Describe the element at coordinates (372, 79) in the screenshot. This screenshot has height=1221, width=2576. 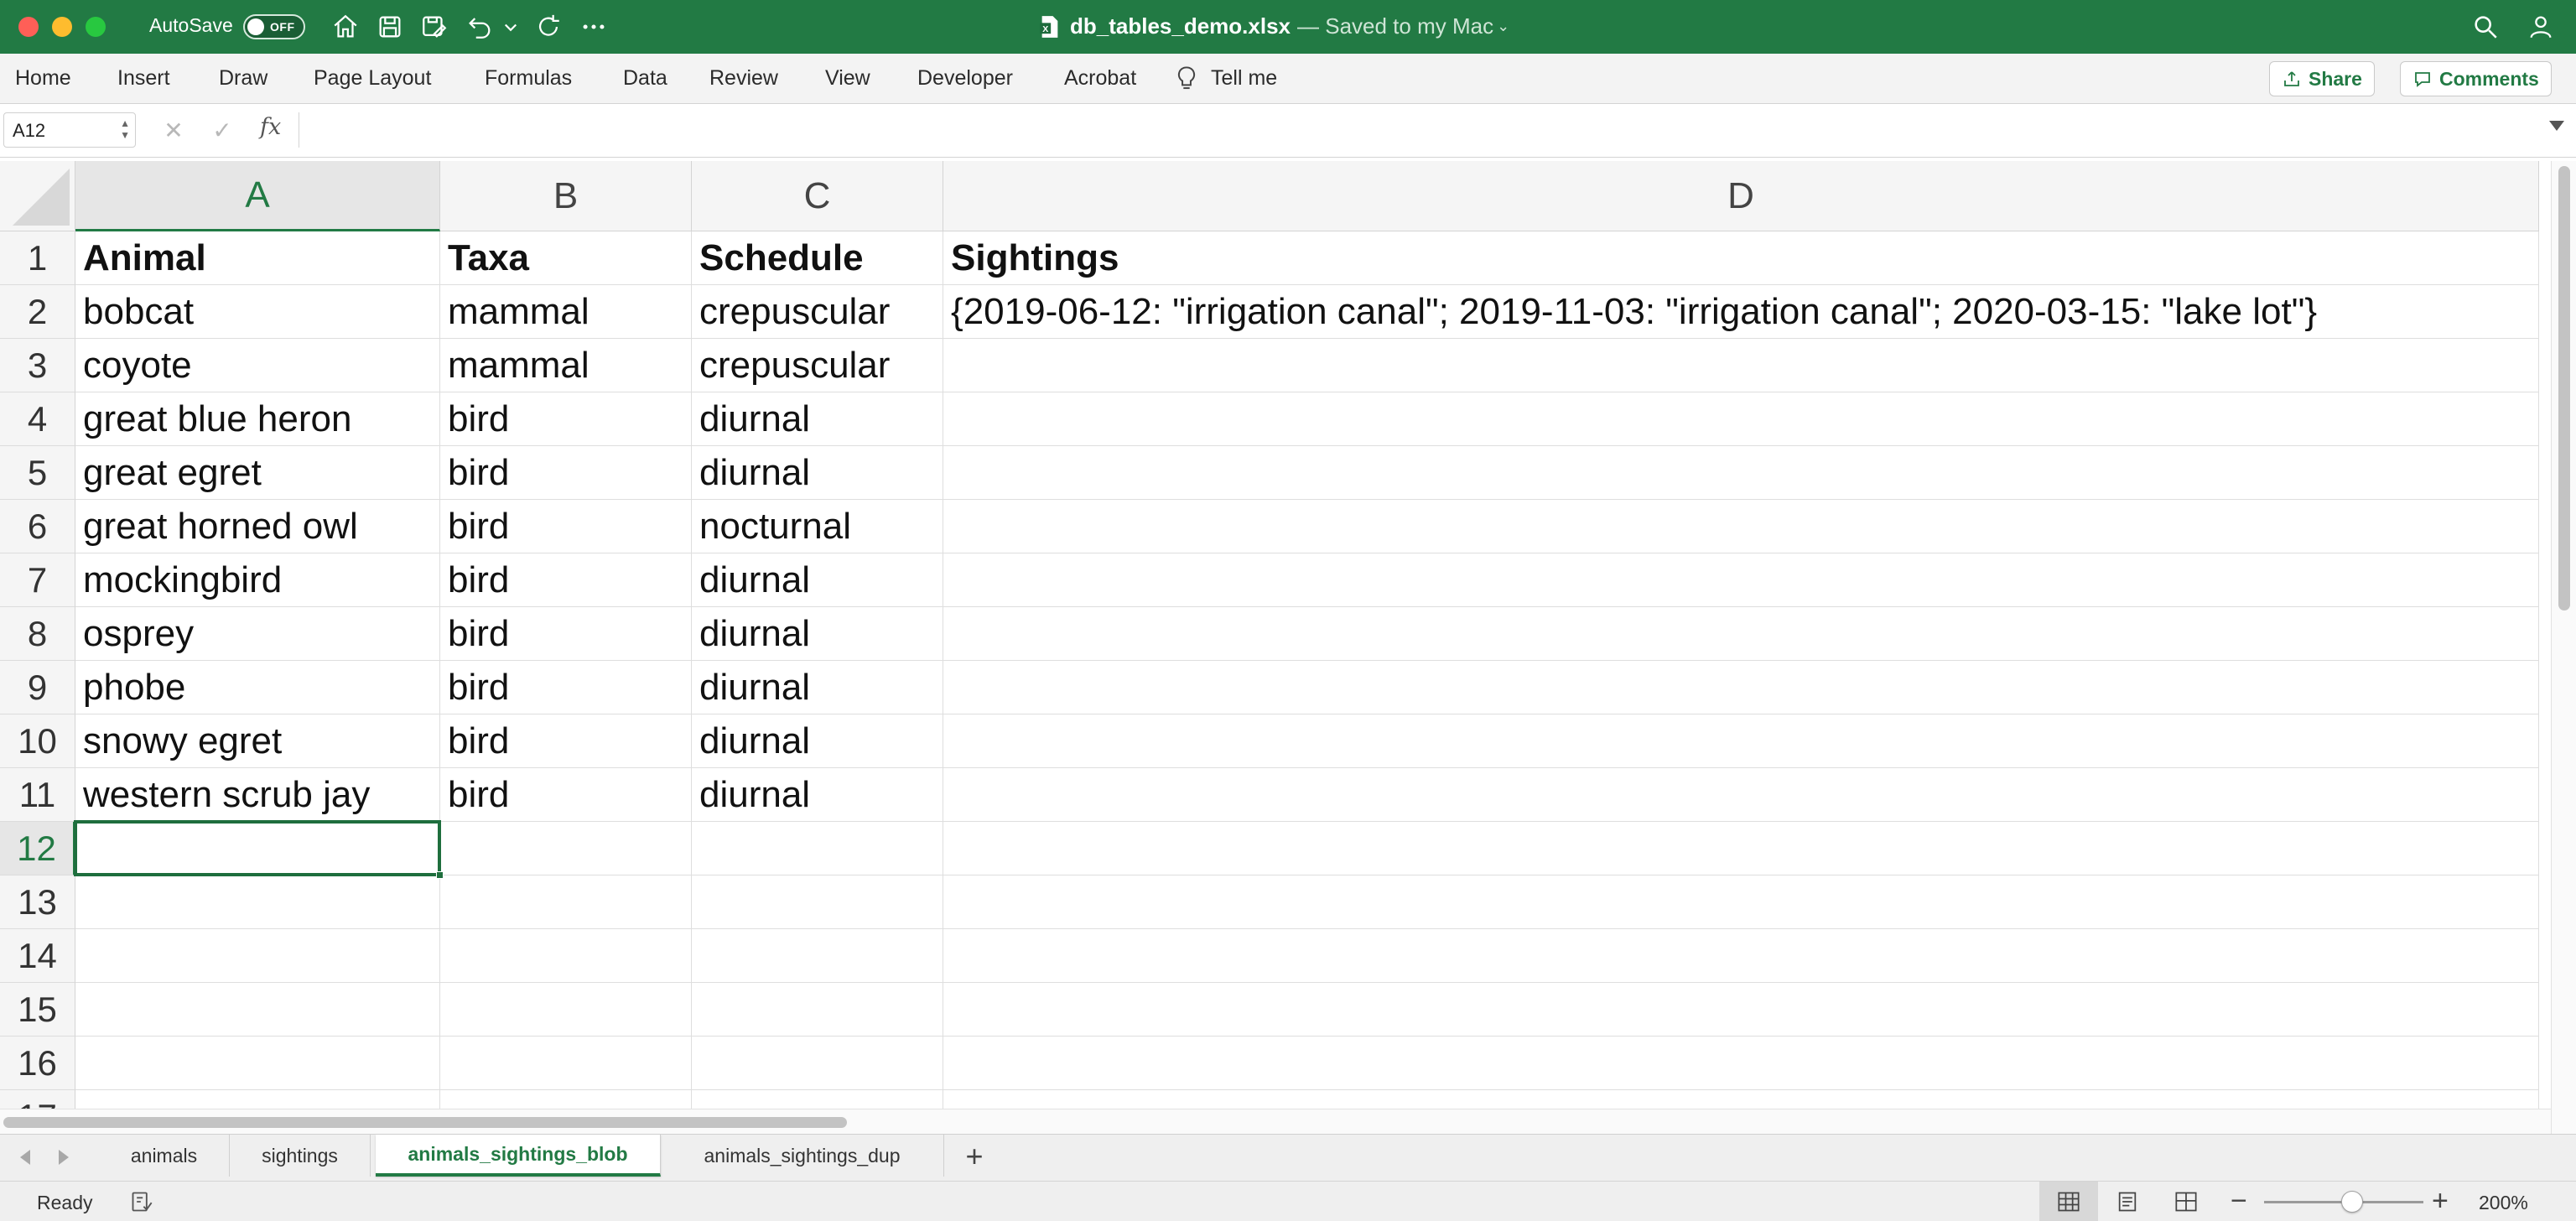
I see `tab-page-layout: Page Layout` at that location.